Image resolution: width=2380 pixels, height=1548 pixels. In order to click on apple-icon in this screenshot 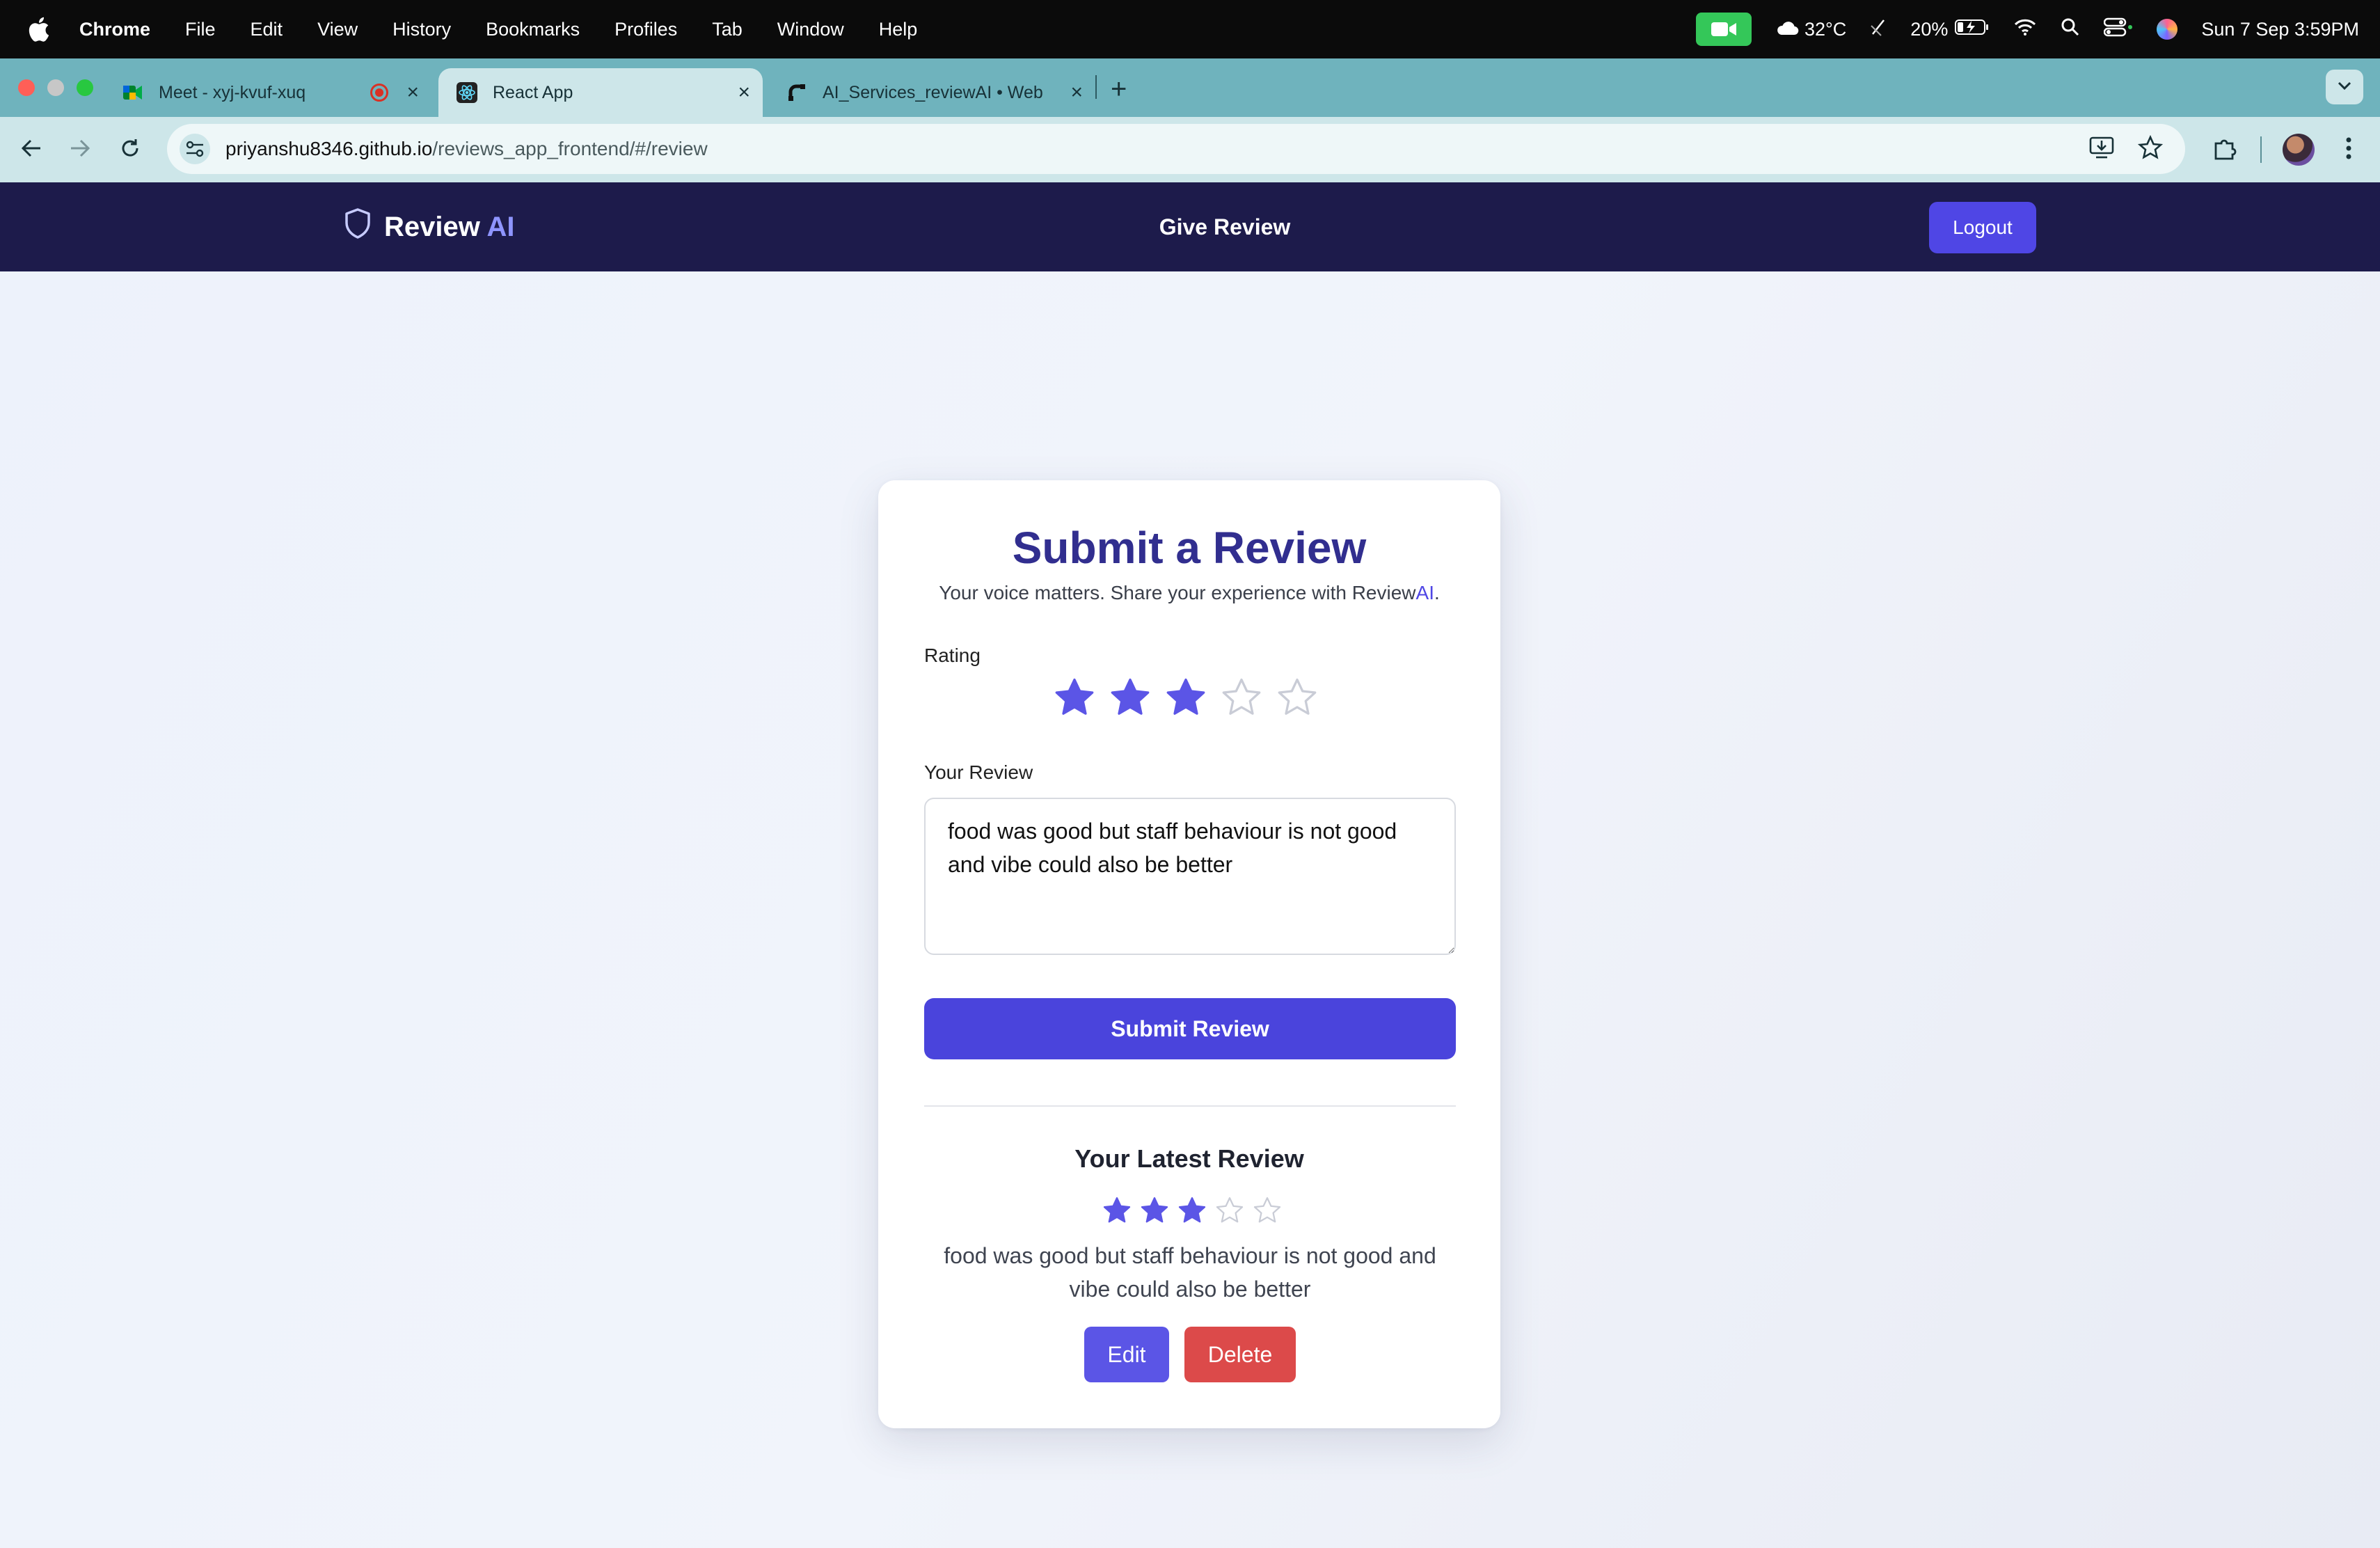, I will do `click(39, 29)`.